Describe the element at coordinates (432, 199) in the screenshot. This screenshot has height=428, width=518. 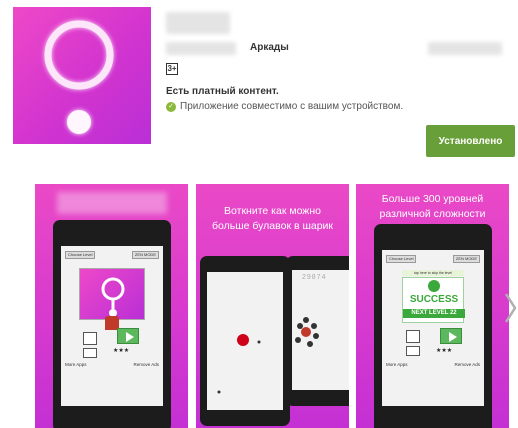
I see `caption-line-1: Больше 300 уровней` at that location.